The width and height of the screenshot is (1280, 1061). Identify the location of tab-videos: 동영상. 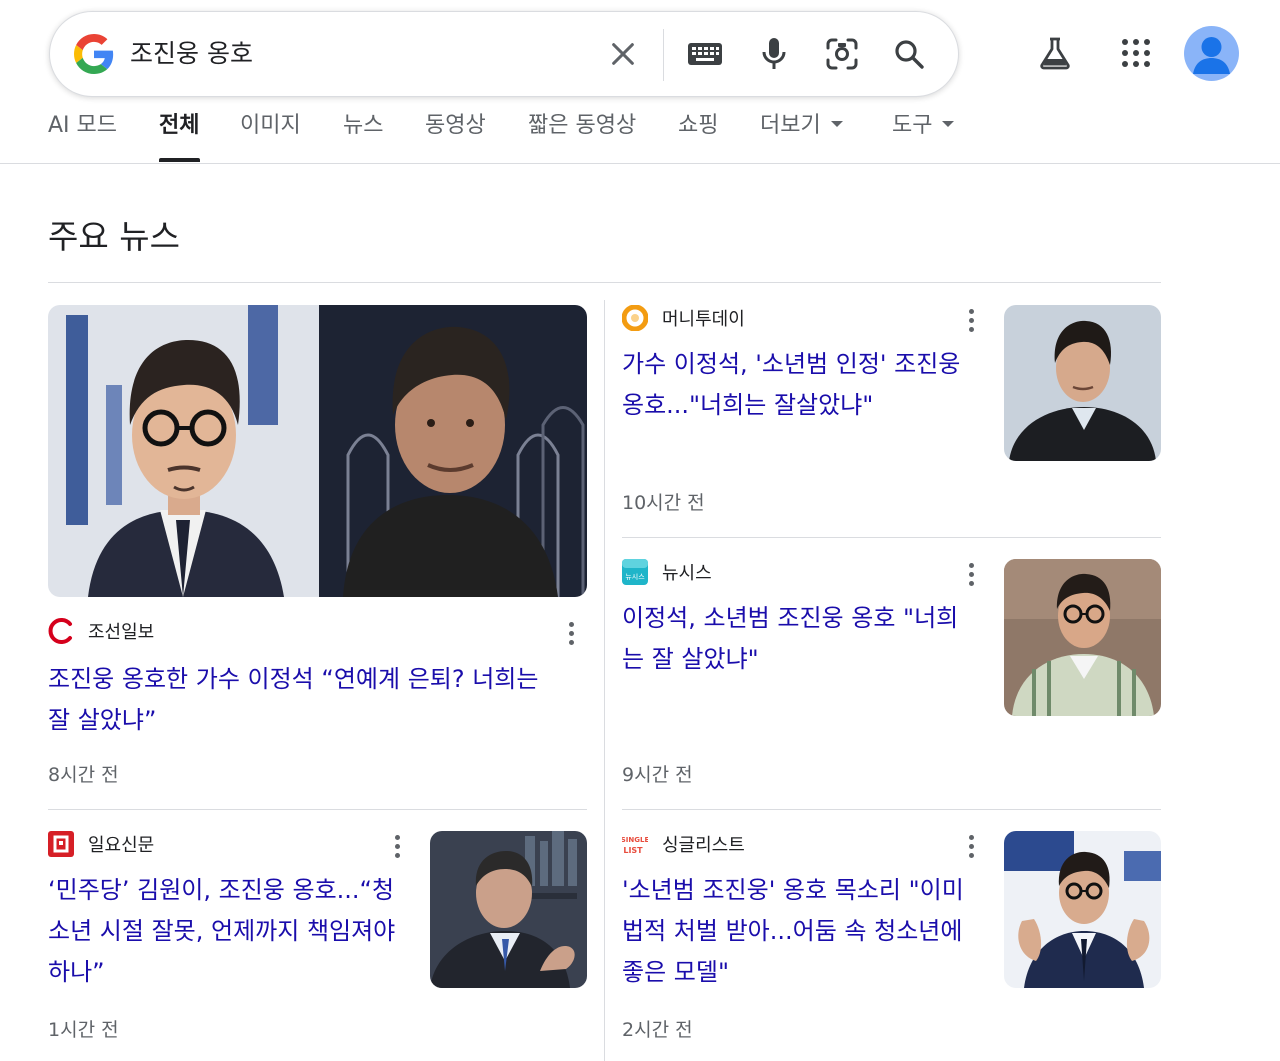
(455, 126).